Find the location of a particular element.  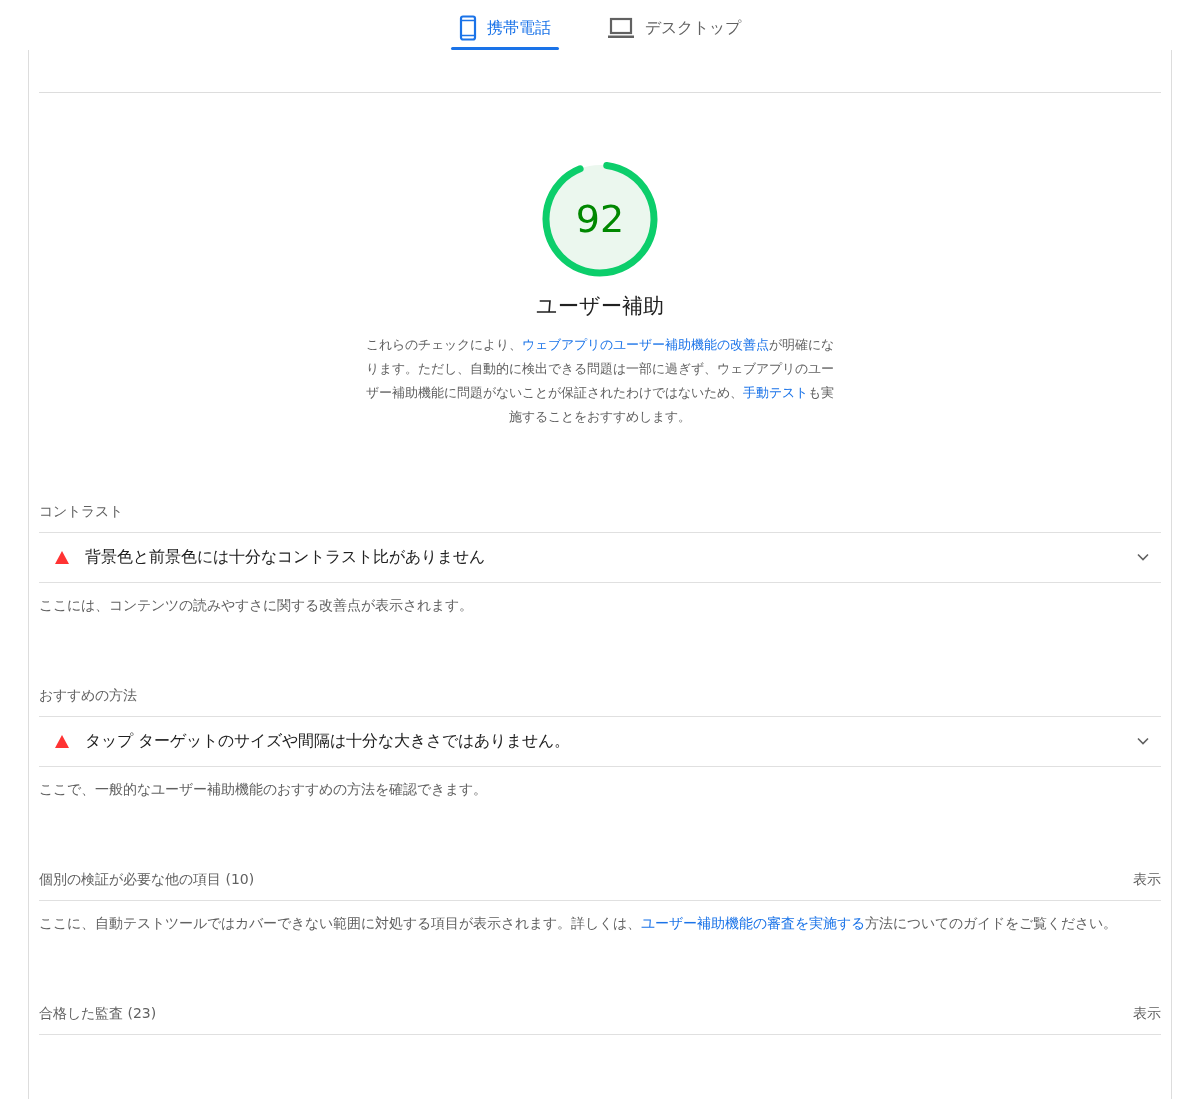

category-title: ユーザー補助 is located at coordinates (600, 306).